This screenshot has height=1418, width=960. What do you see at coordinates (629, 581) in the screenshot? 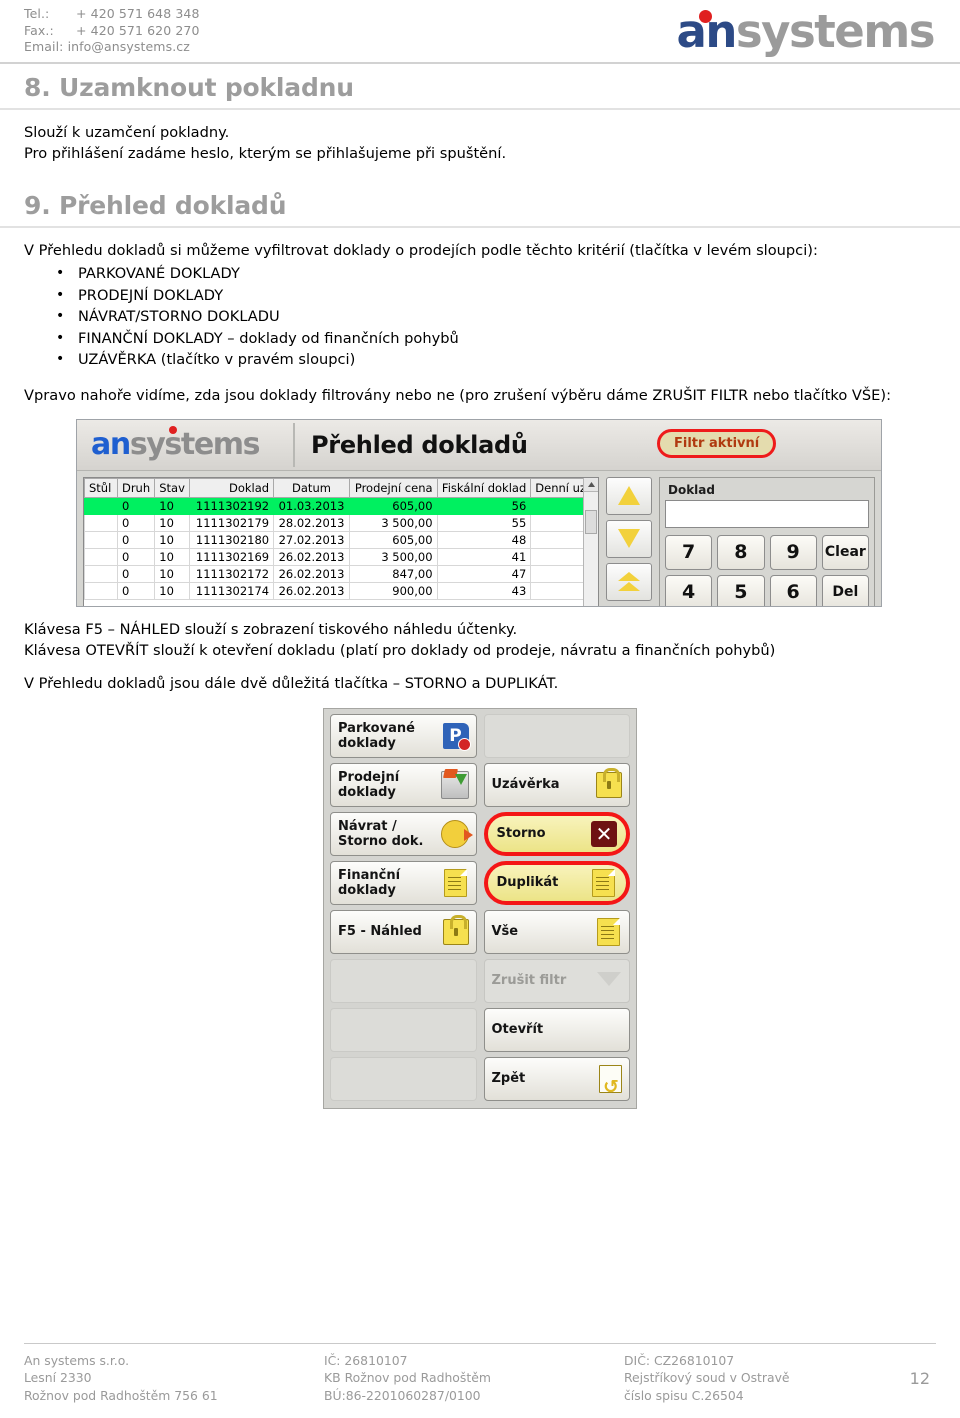
I see `nav-page-up-button` at bounding box center [629, 581].